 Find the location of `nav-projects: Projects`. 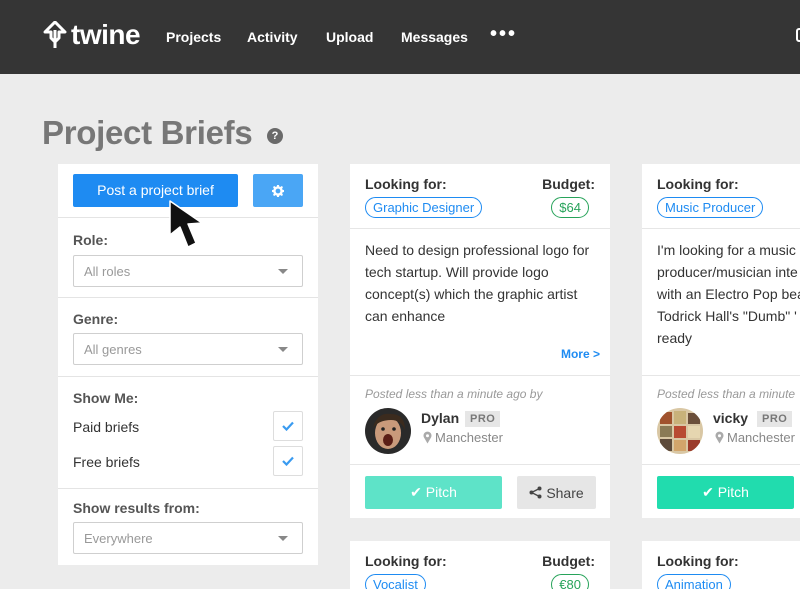

nav-projects: Projects is located at coordinates (193, 37).